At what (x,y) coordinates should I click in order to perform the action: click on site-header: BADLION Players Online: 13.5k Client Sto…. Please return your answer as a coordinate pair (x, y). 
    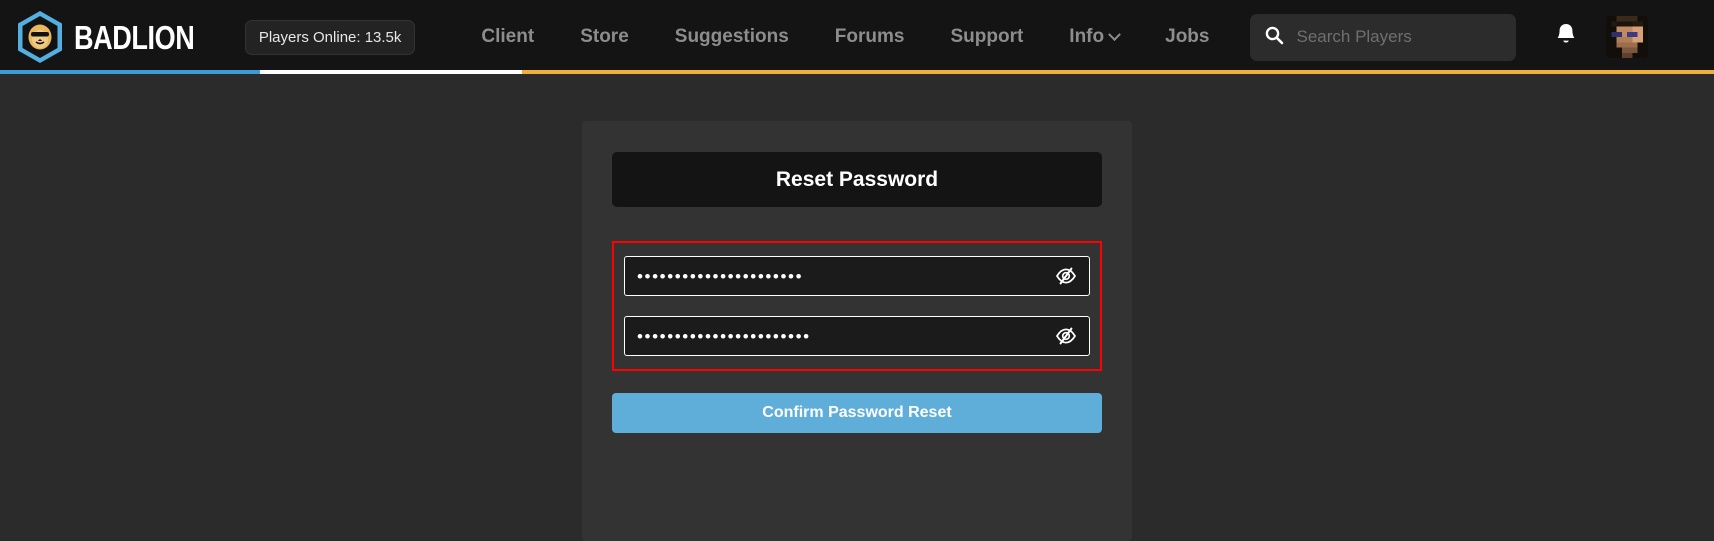
    Looking at the image, I should click on (857, 37).